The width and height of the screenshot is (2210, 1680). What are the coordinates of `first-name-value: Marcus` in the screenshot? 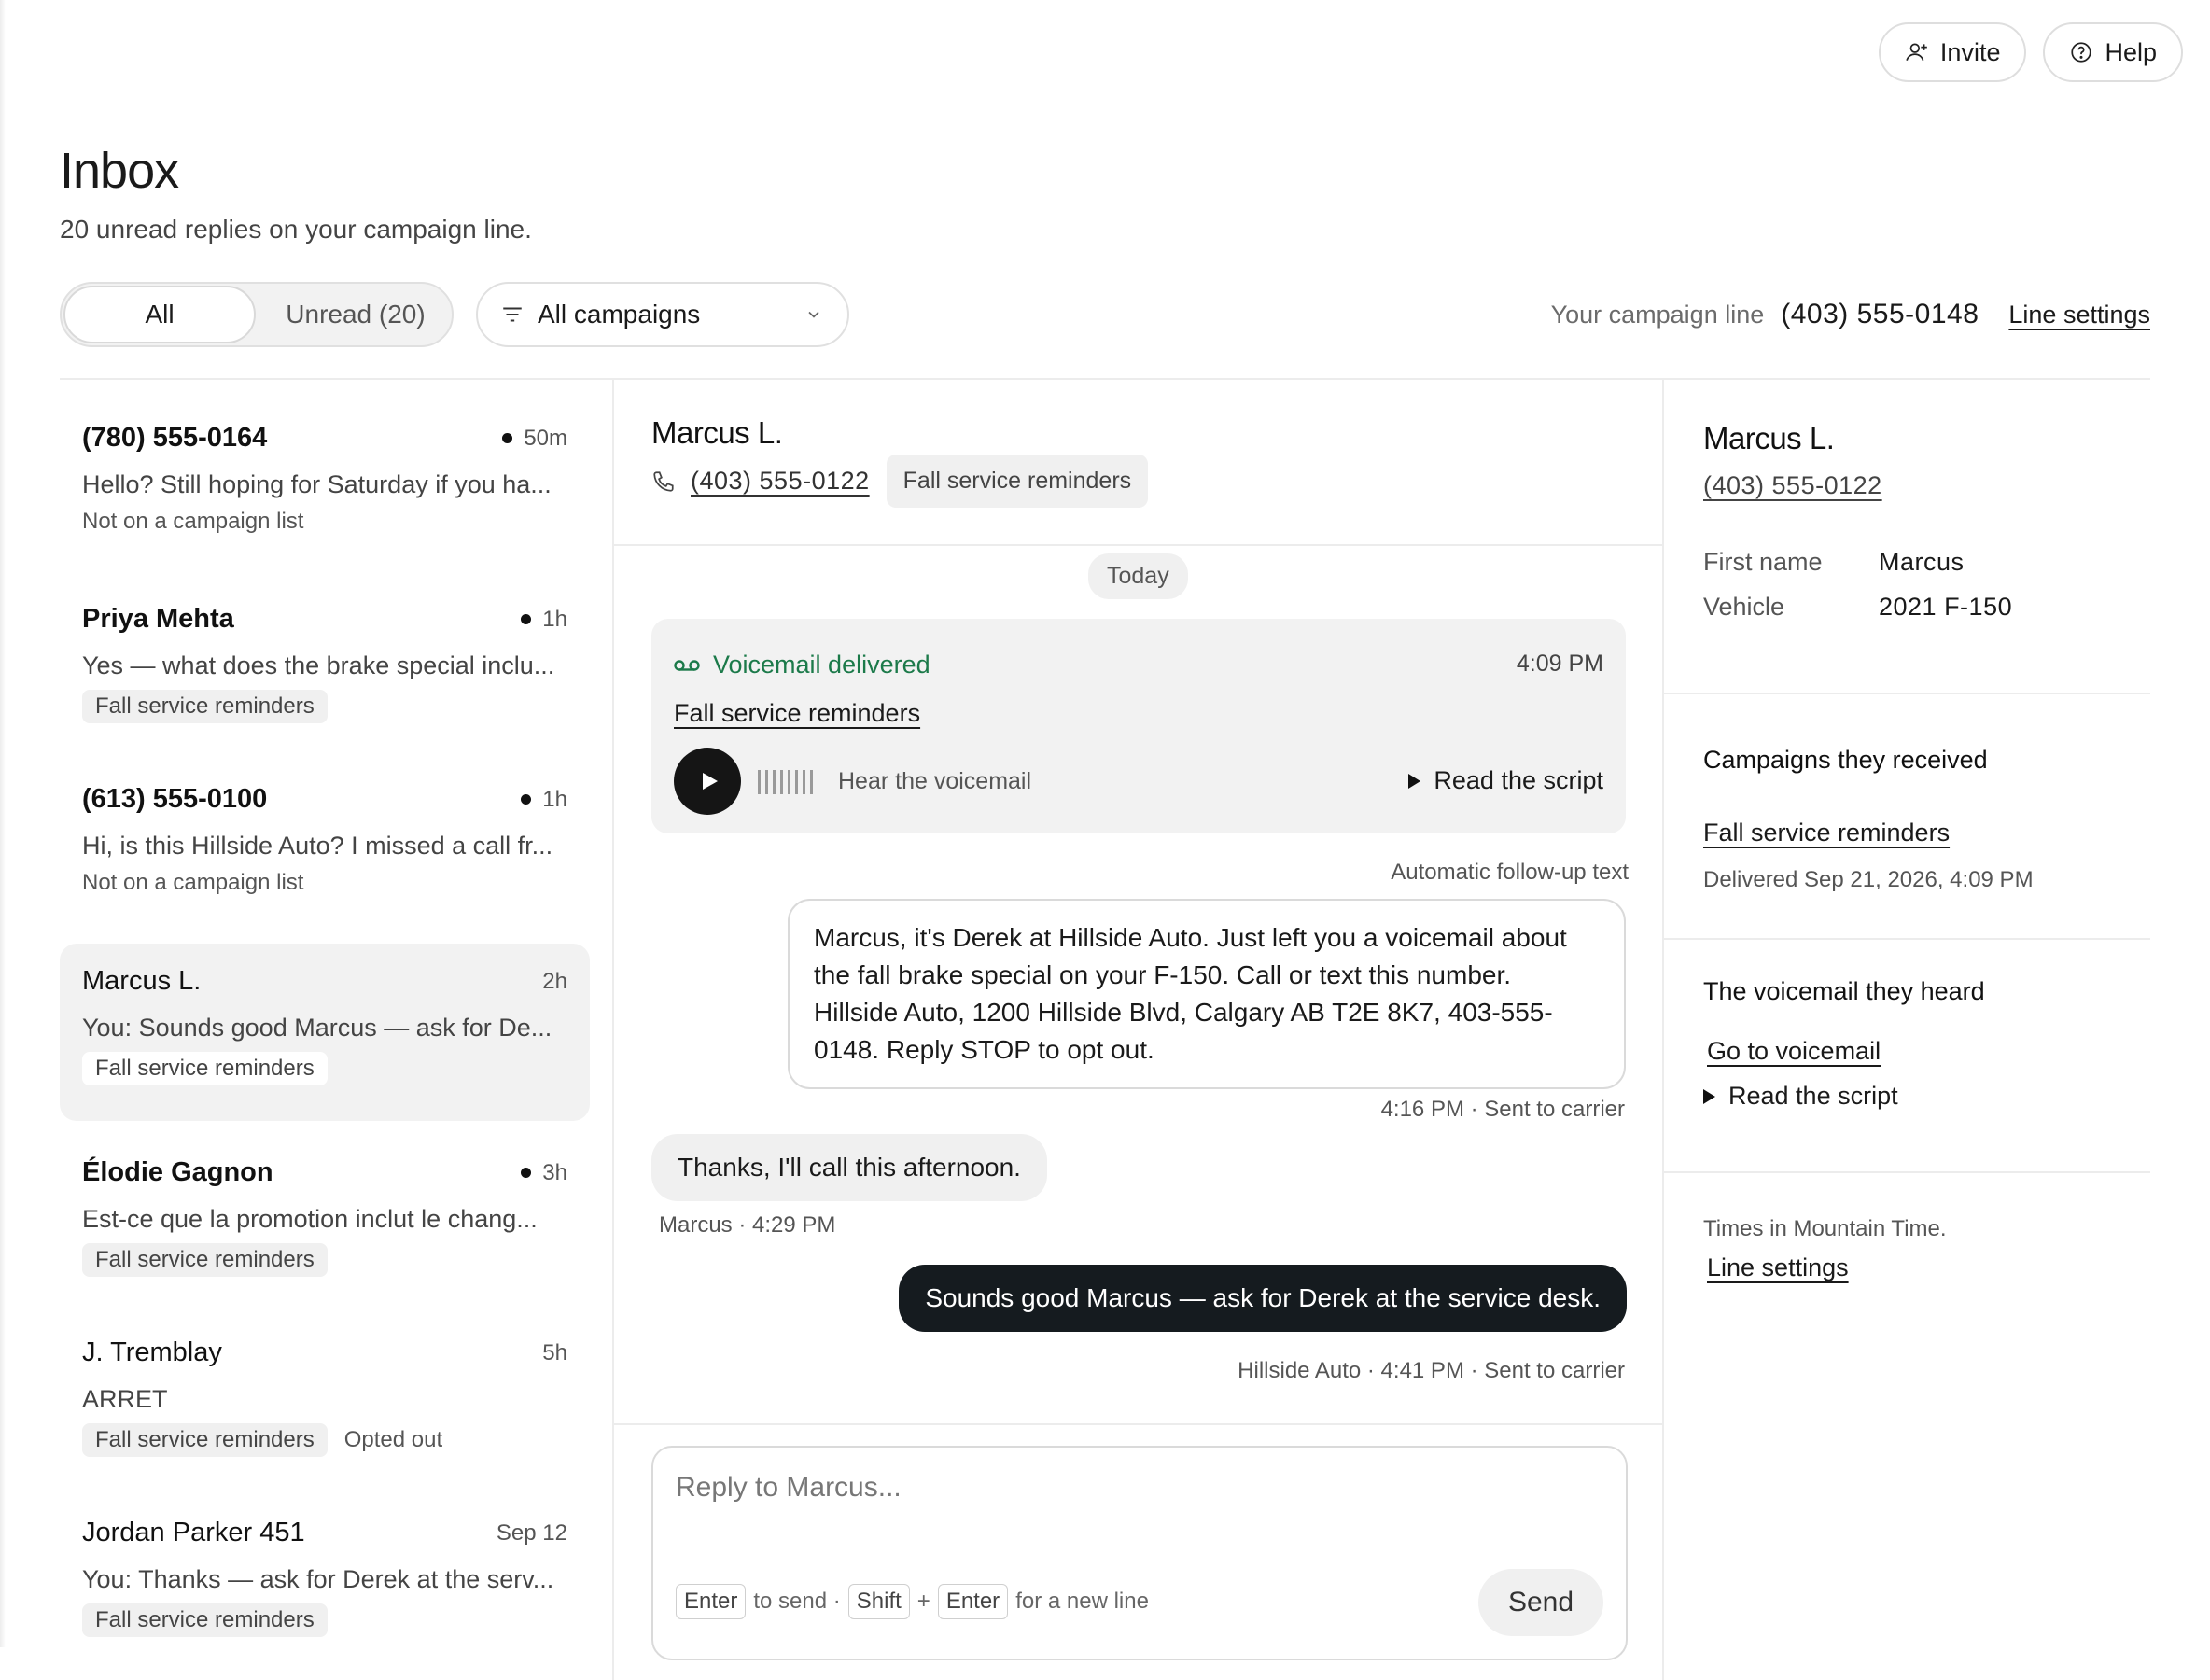 It's located at (1922, 562).